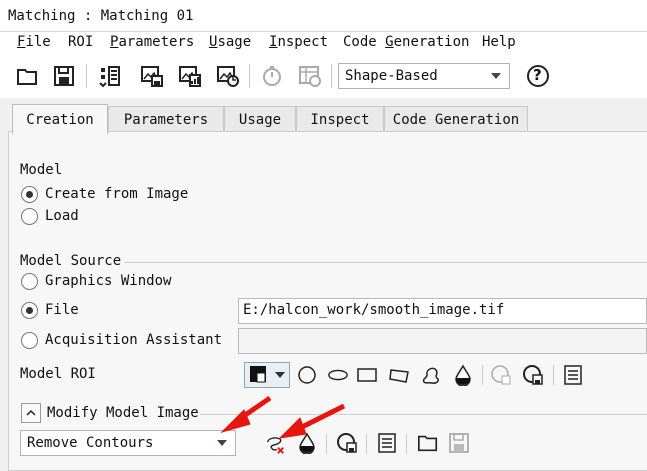  What do you see at coordinates (338, 375) in the screenshot?
I see `ellipse-icon` at bounding box center [338, 375].